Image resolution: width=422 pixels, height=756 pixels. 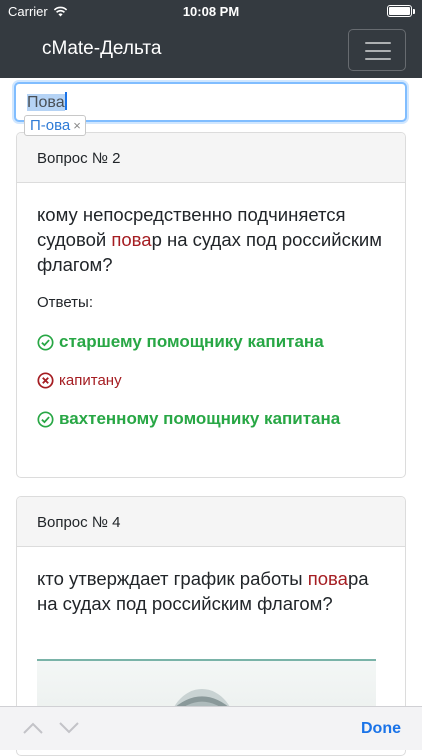 What do you see at coordinates (65, 302) in the screenshot?
I see `answers-label: Ответы:` at bounding box center [65, 302].